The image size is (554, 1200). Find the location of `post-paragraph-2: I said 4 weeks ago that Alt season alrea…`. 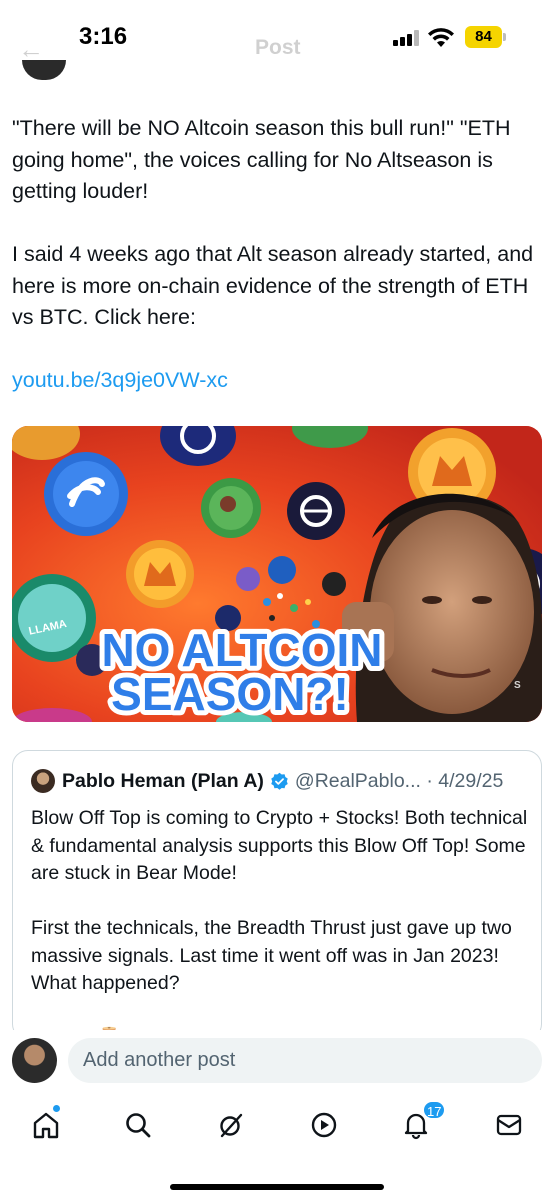

post-paragraph-2: I said 4 weeks ago that Alt season alrea… is located at coordinates (273, 285).